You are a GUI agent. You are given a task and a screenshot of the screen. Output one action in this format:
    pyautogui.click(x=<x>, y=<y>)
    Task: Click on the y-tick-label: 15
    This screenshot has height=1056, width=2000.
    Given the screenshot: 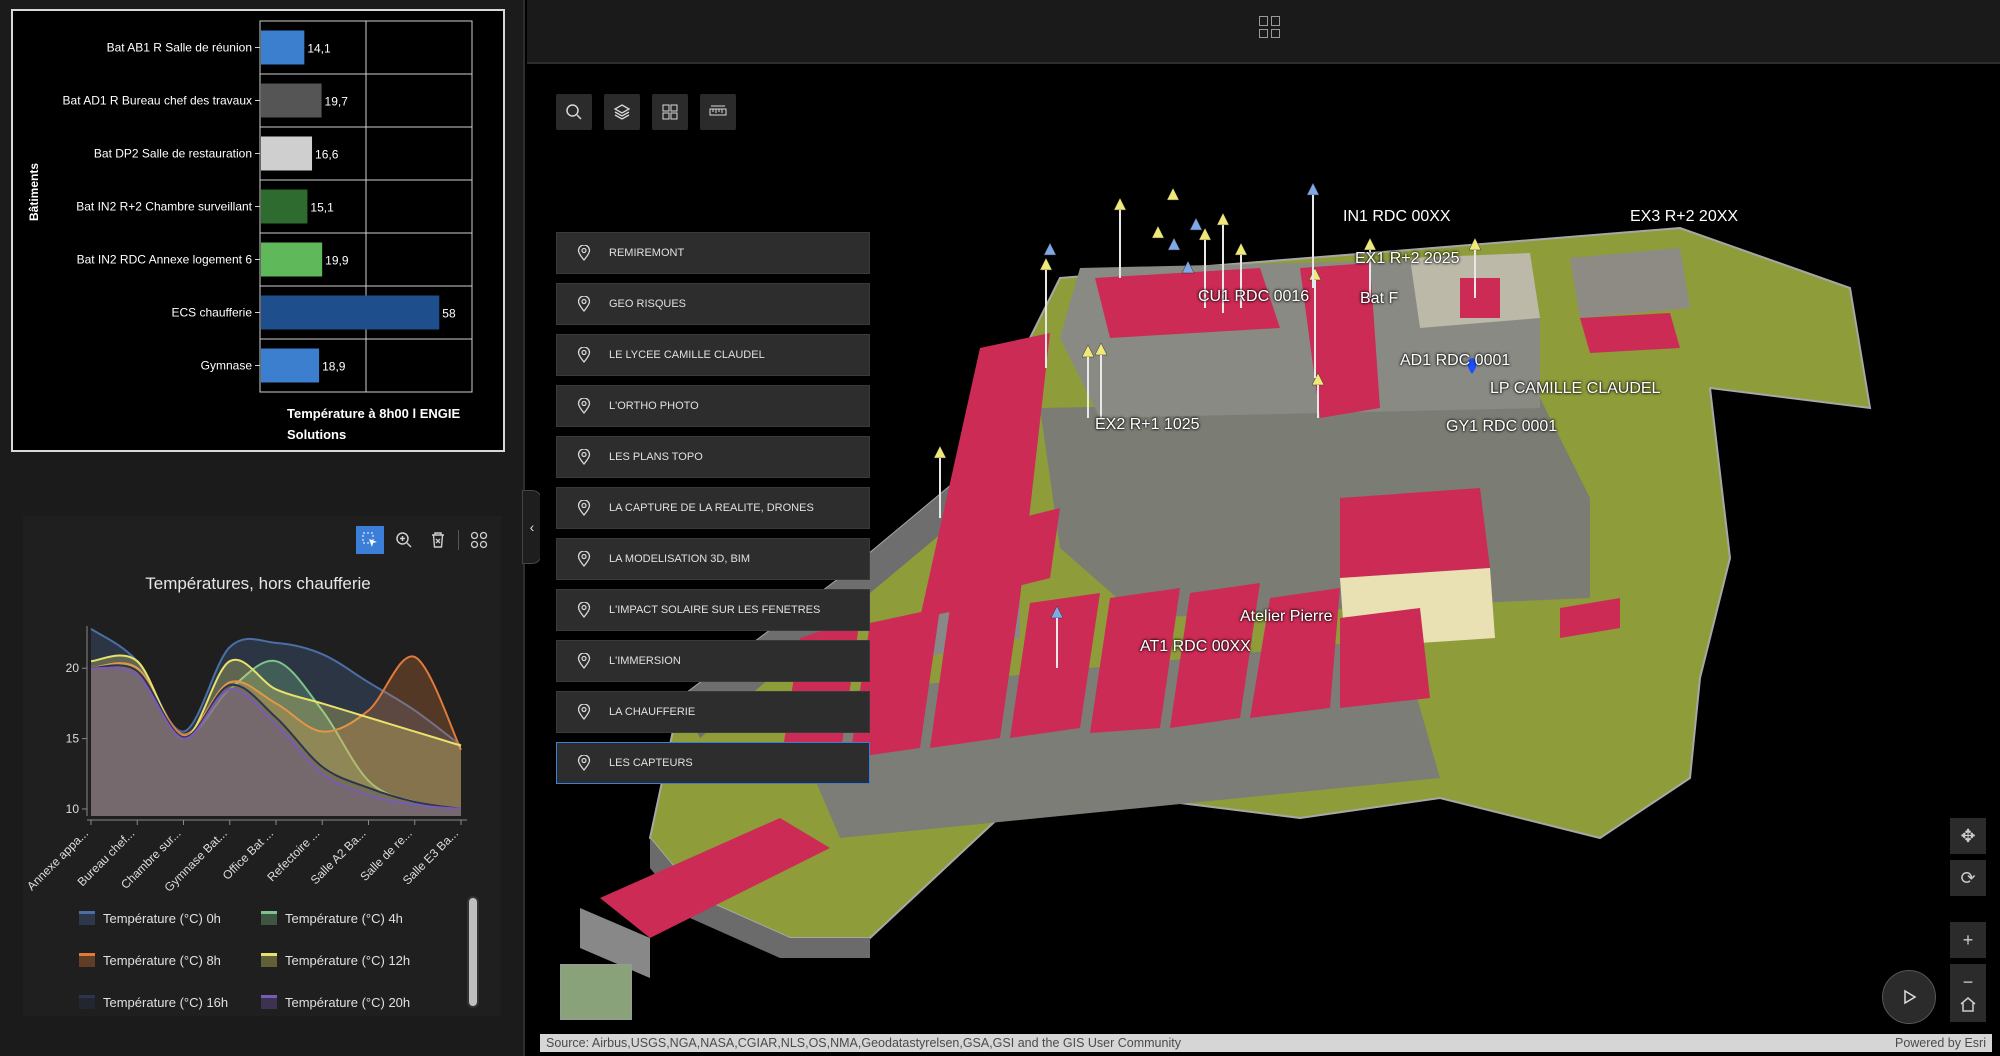 What is the action you would take?
    pyautogui.click(x=73, y=739)
    